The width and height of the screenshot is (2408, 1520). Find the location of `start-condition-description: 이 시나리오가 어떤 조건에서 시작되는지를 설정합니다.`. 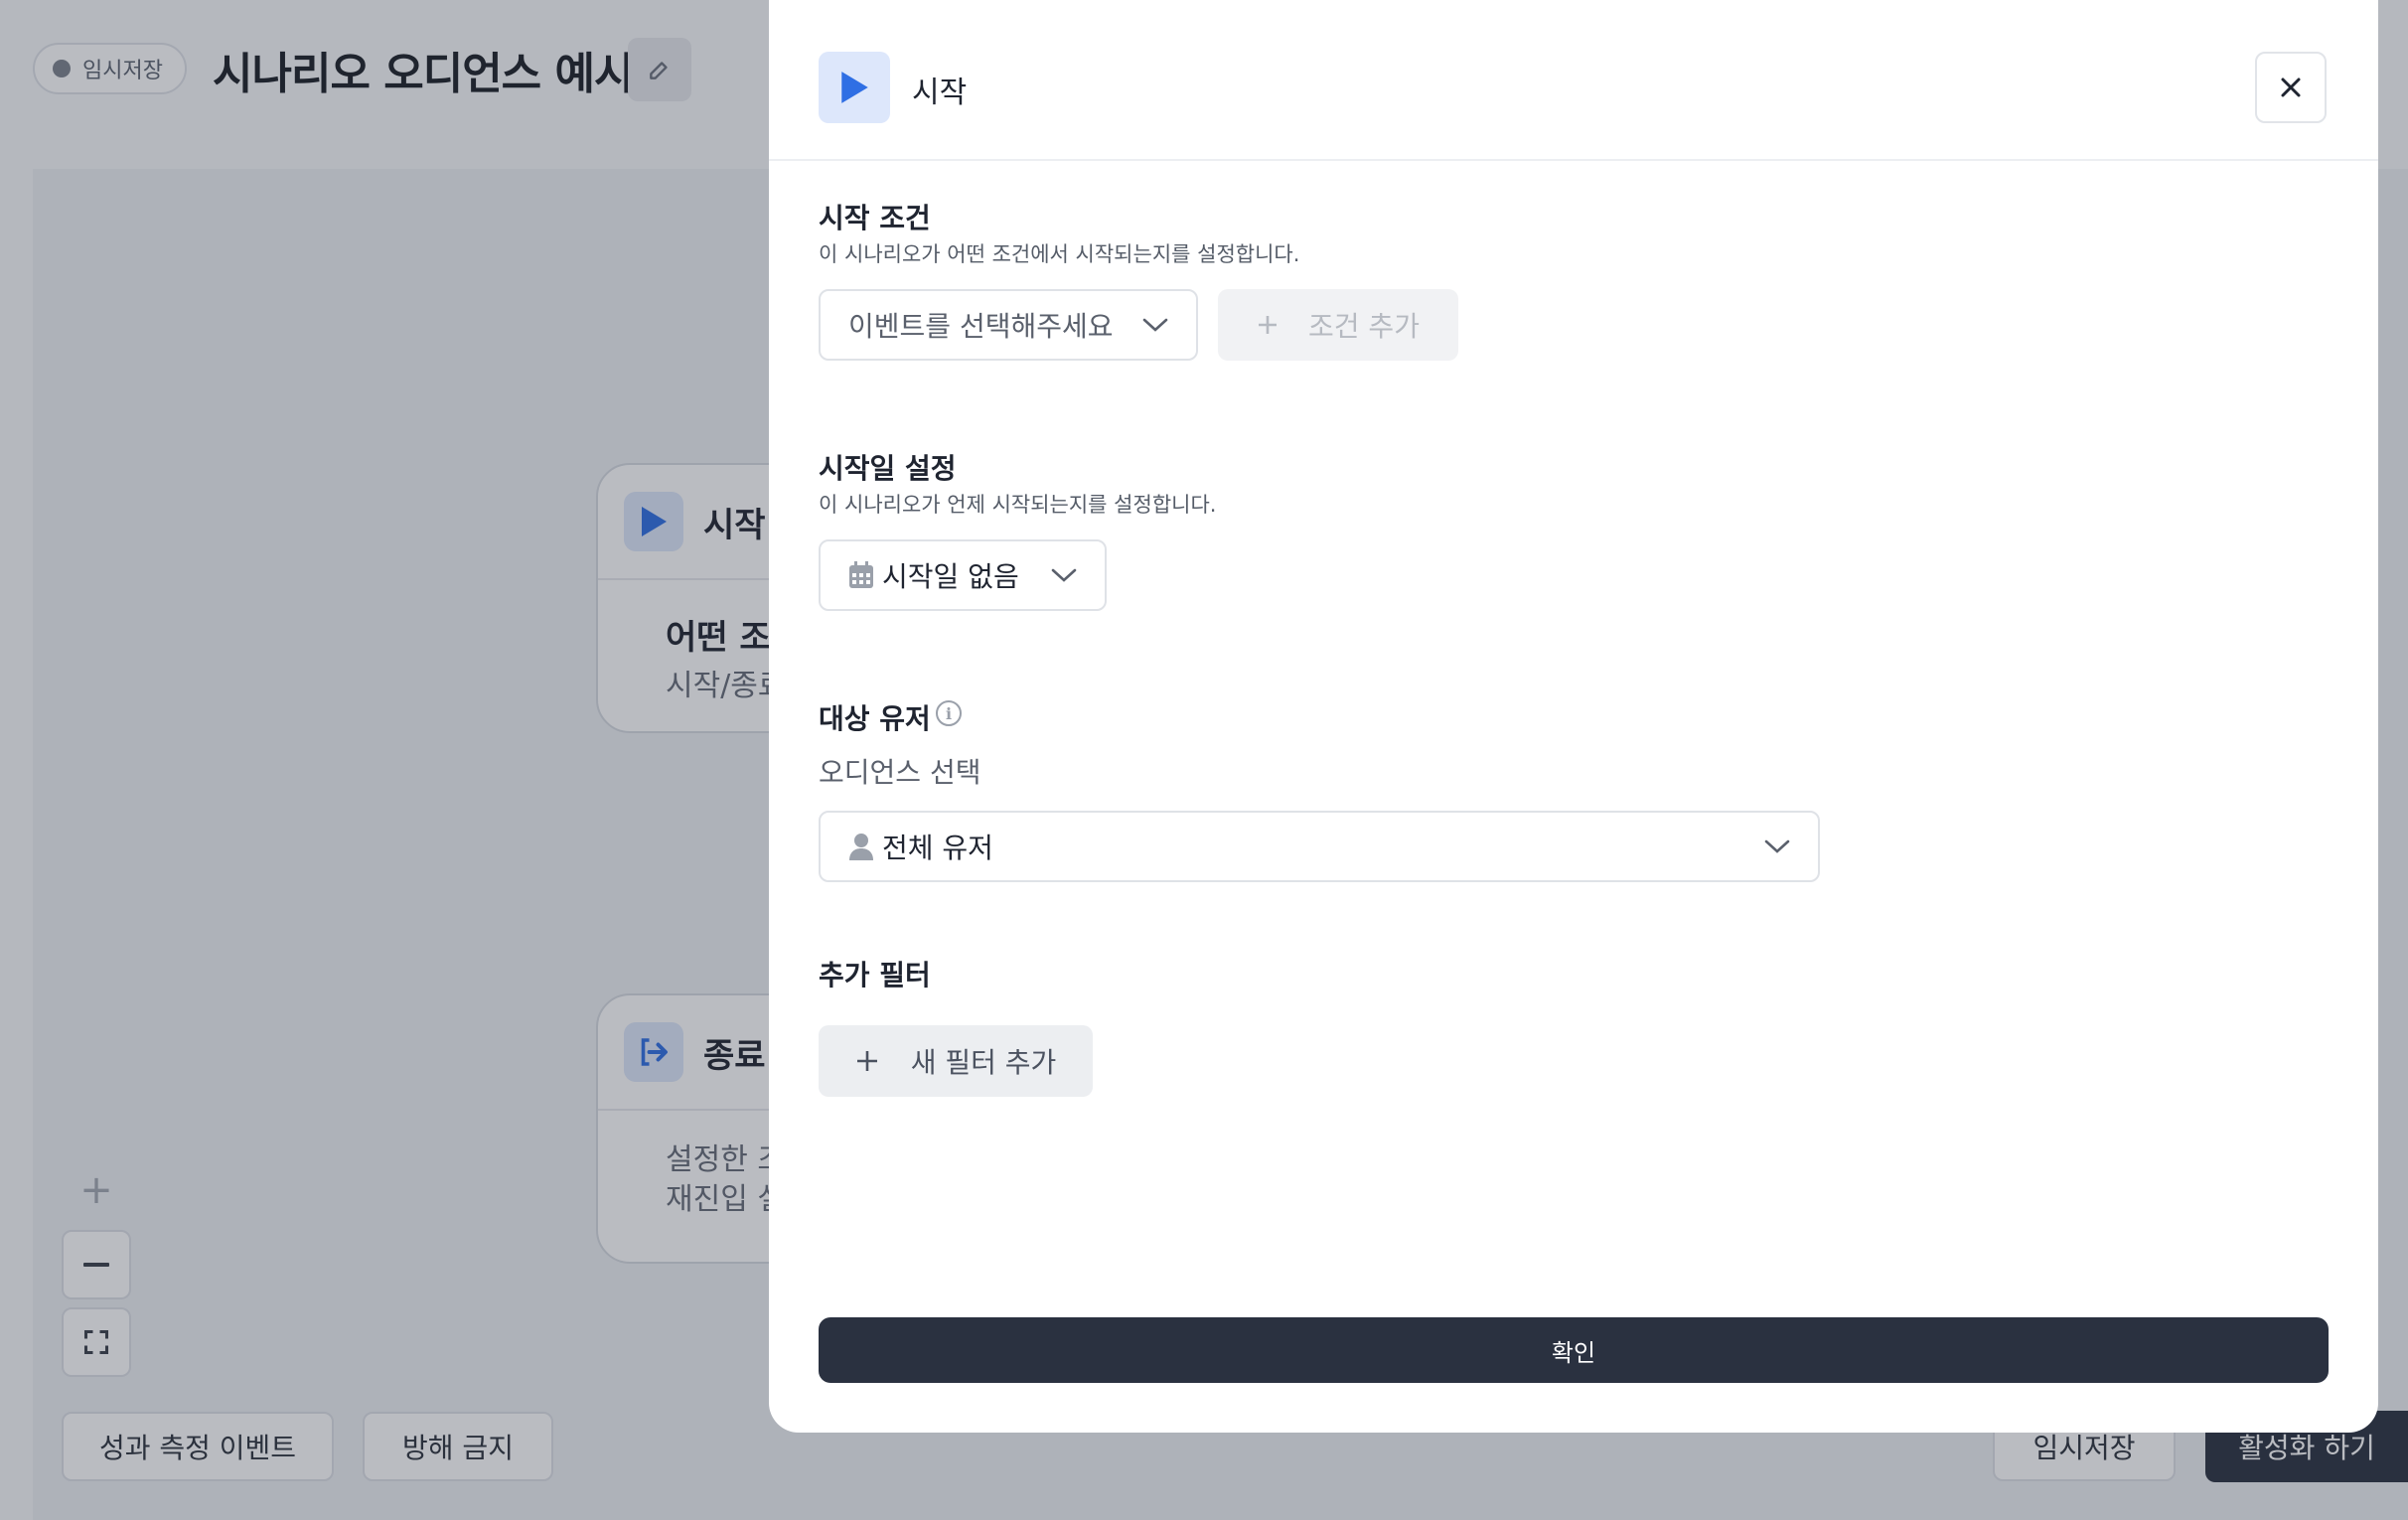

start-condition-description: 이 시나리오가 어떤 조건에서 시작되는지를 설정합니다. is located at coordinates (1059, 254).